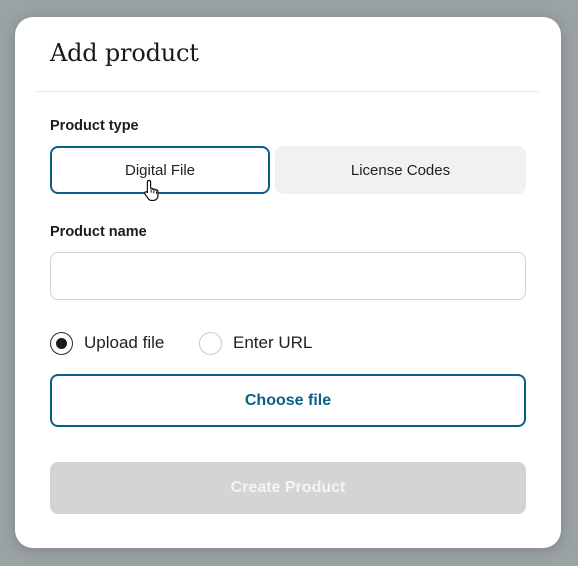 The height and width of the screenshot is (566, 578). What do you see at coordinates (124, 342) in the screenshot?
I see `upload-file-label: Upload file` at bounding box center [124, 342].